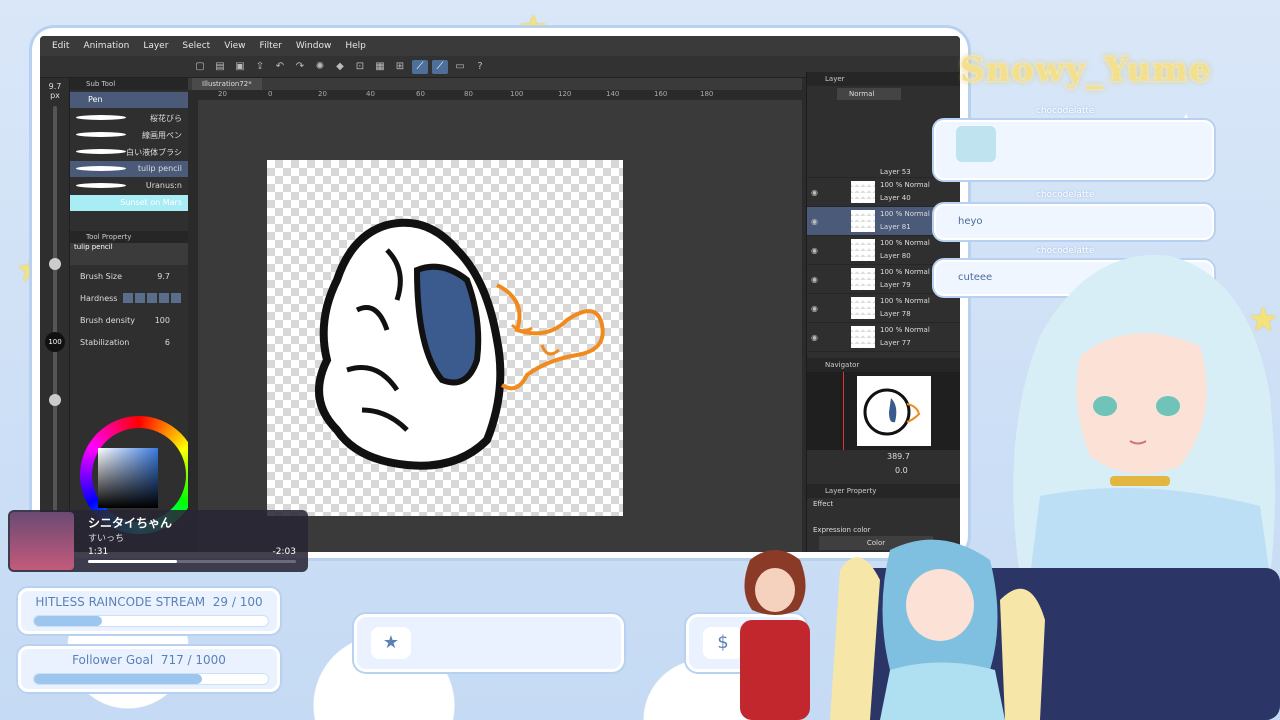 Image resolution: width=1280 pixels, height=720 pixels. I want to click on now-playing-widget: シニタイちゃん すいっち 1:31 -2:03, so click(158, 541).